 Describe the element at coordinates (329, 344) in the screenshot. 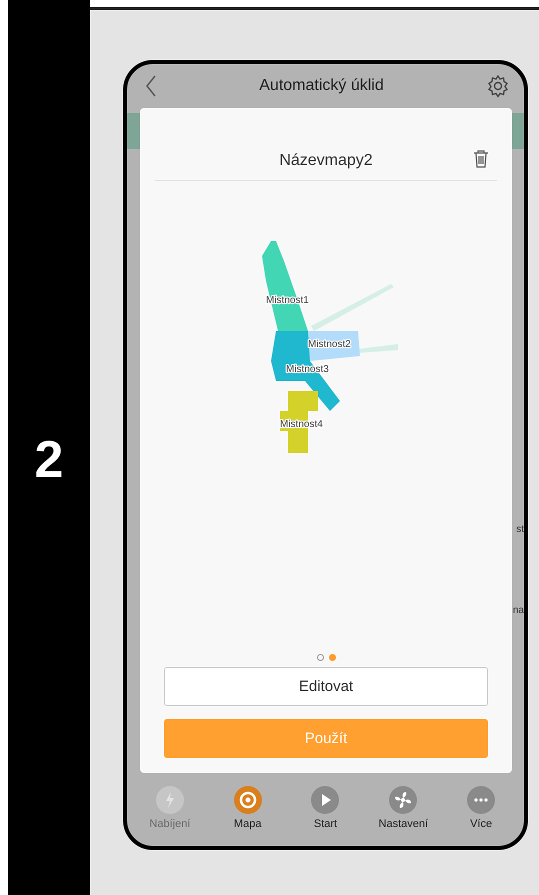

I see `room-label: Mistnost2` at that location.